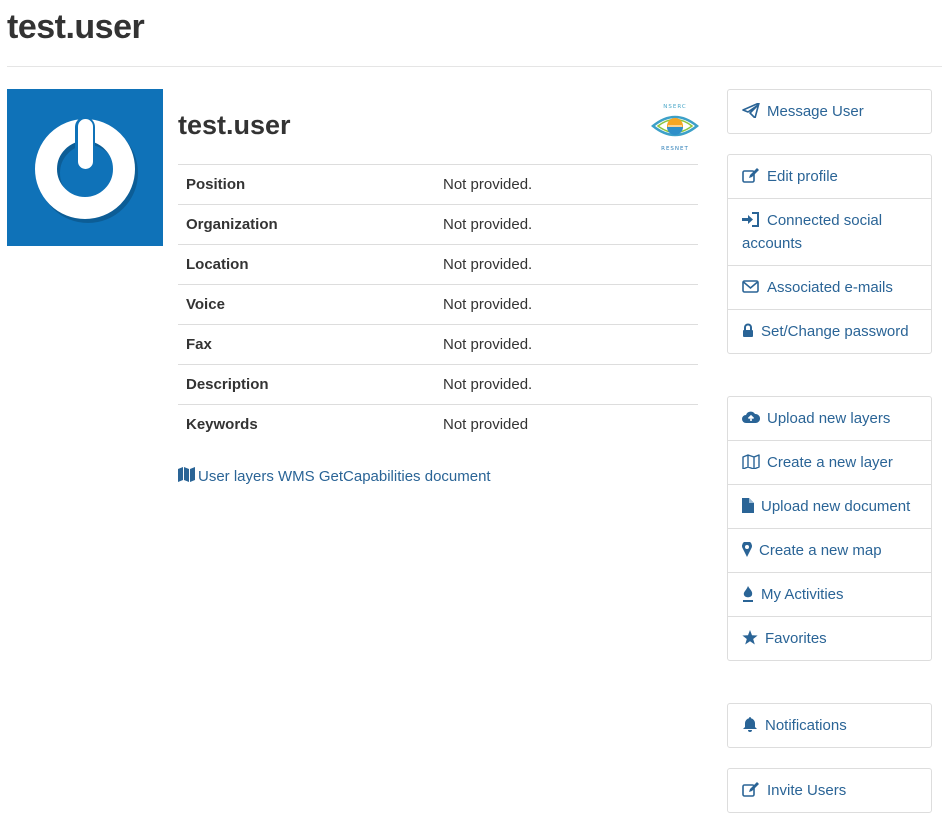 The width and height of the screenshot is (942, 821). What do you see at coordinates (186, 476) in the screenshot?
I see `map-icon` at bounding box center [186, 476].